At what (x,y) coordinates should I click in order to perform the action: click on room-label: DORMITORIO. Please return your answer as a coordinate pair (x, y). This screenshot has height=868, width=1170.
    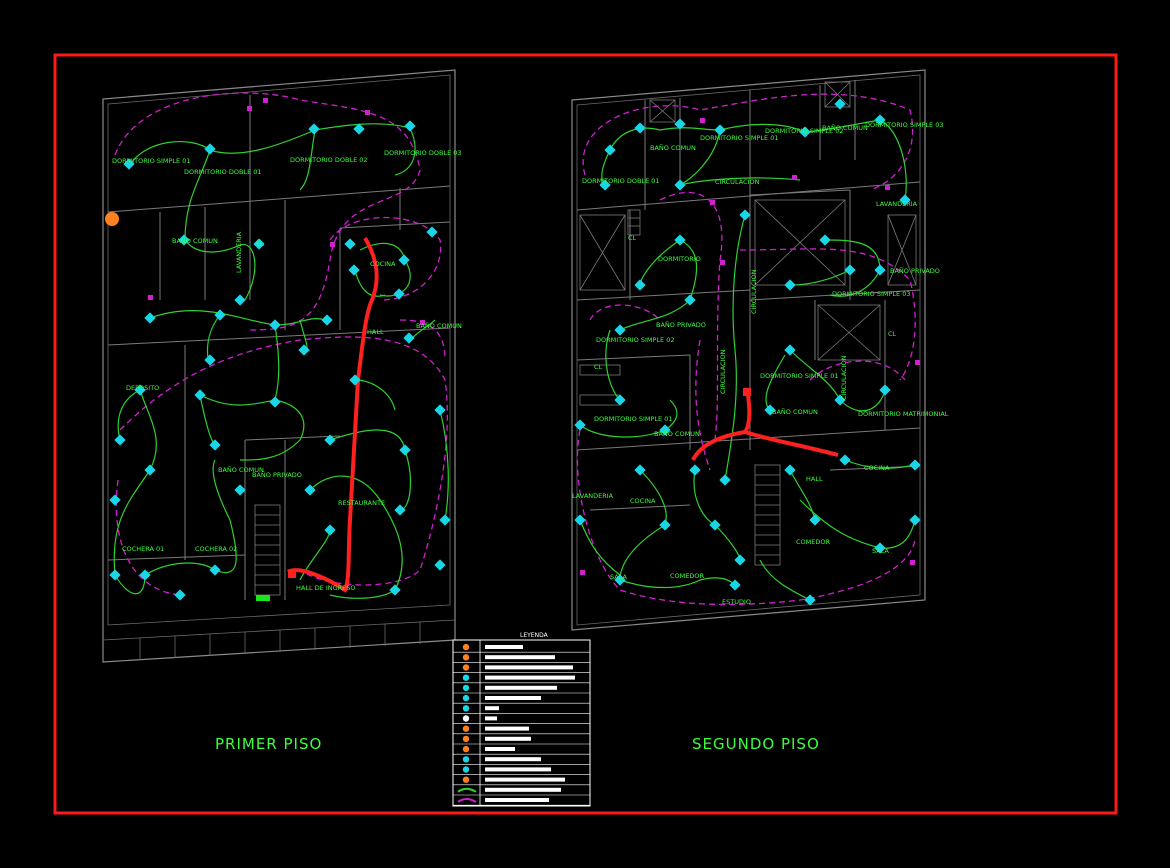
    Looking at the image, I should click on (679, 259).